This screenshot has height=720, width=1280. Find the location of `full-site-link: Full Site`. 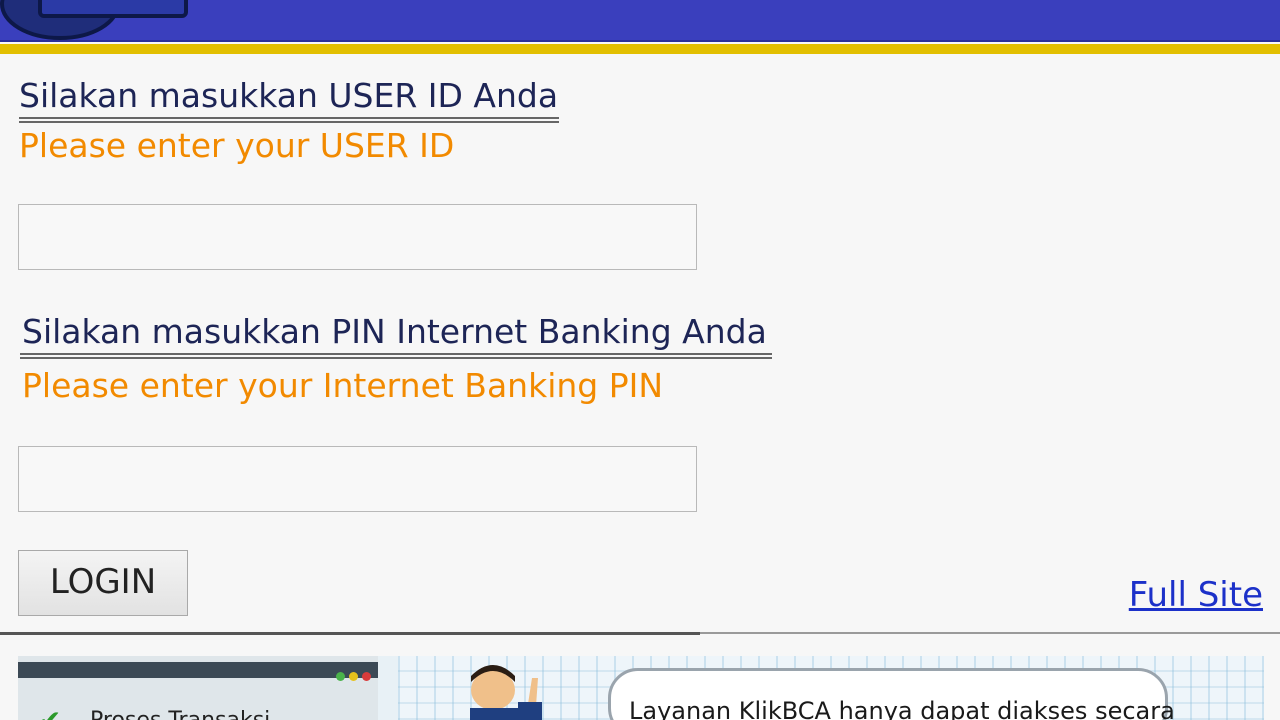

full-site-link: Full Site is located at coordinates (1196, 595).